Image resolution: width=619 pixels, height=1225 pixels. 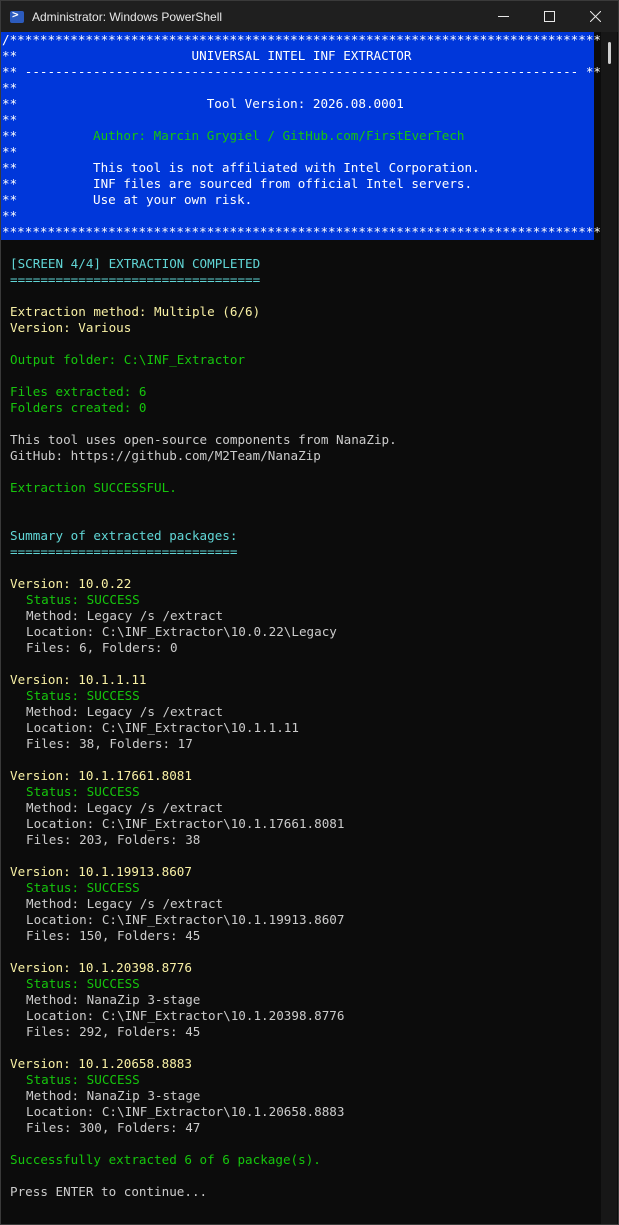 I want to click on banner-disclaimer-3: ** Use at your own risk. **, so click(x=302, y=199).